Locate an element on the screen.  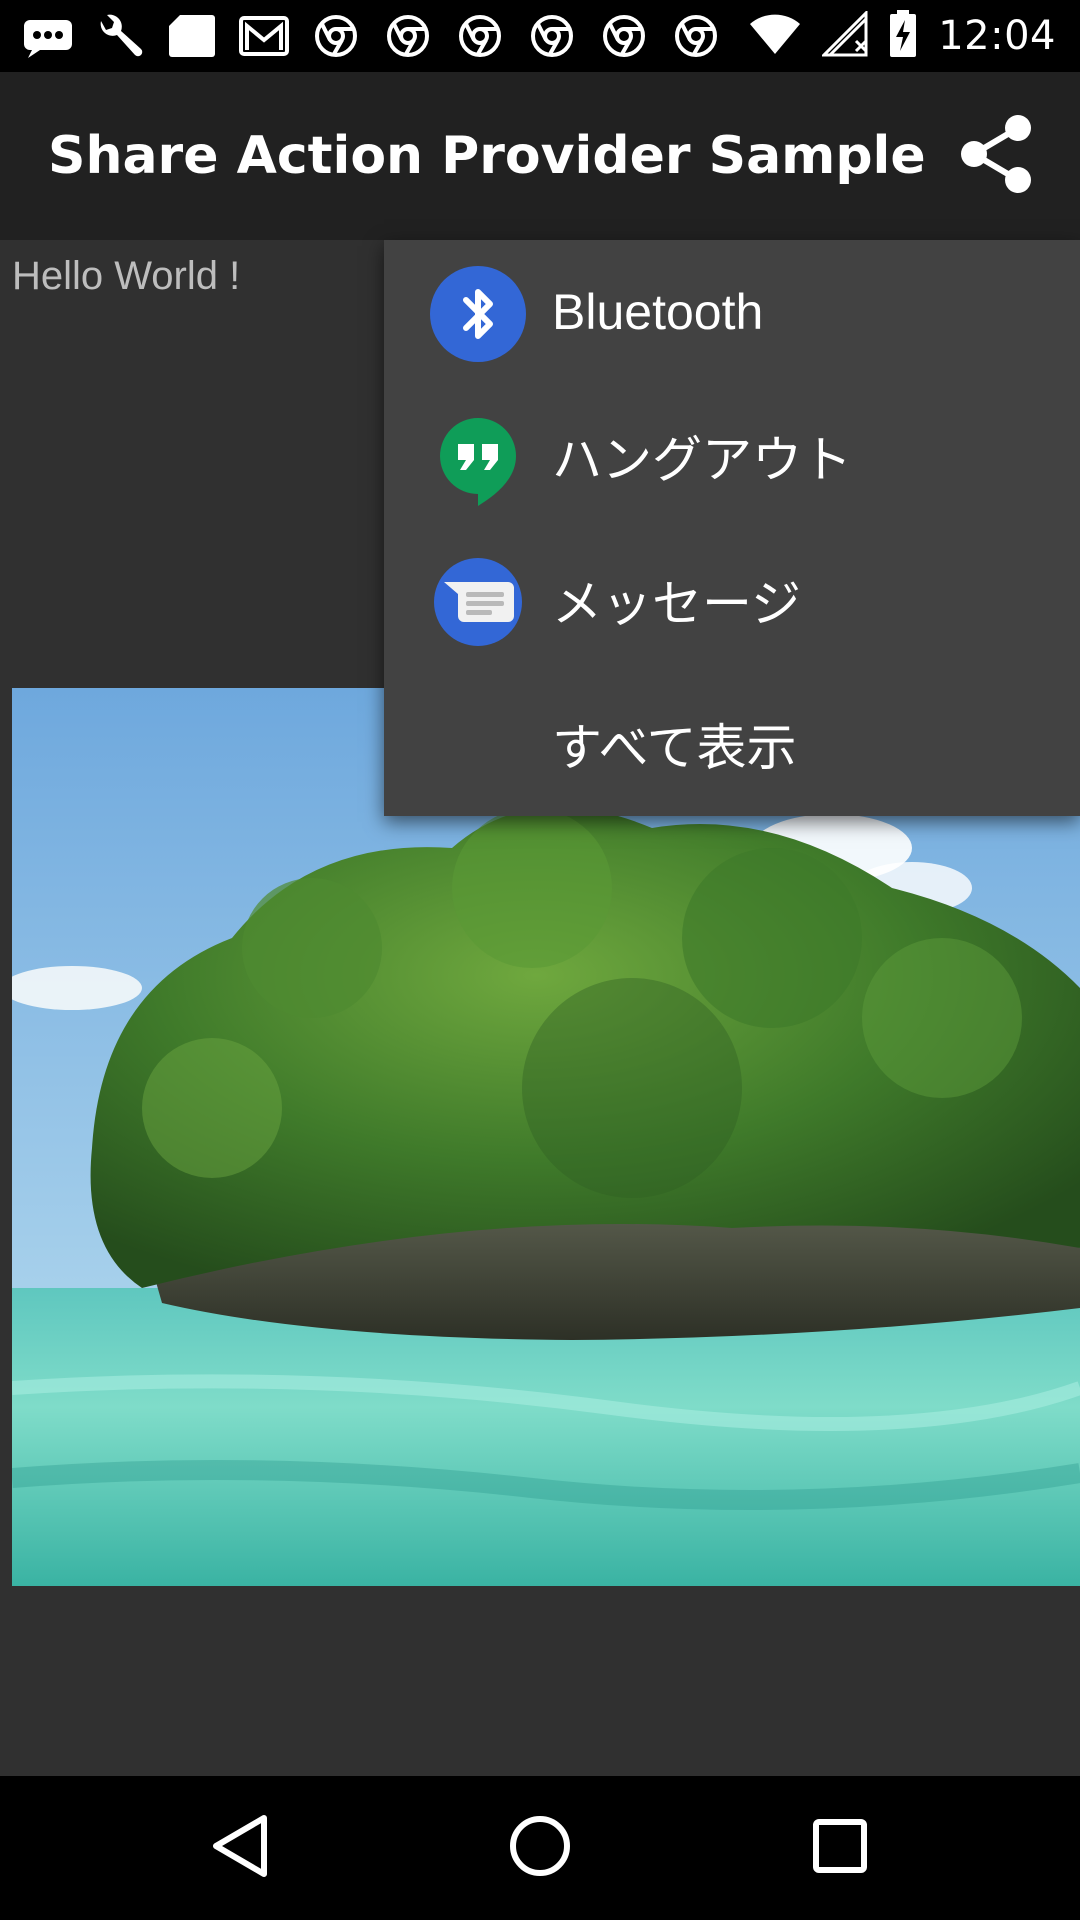
wifi-icon is located at coordinates (775, 36).